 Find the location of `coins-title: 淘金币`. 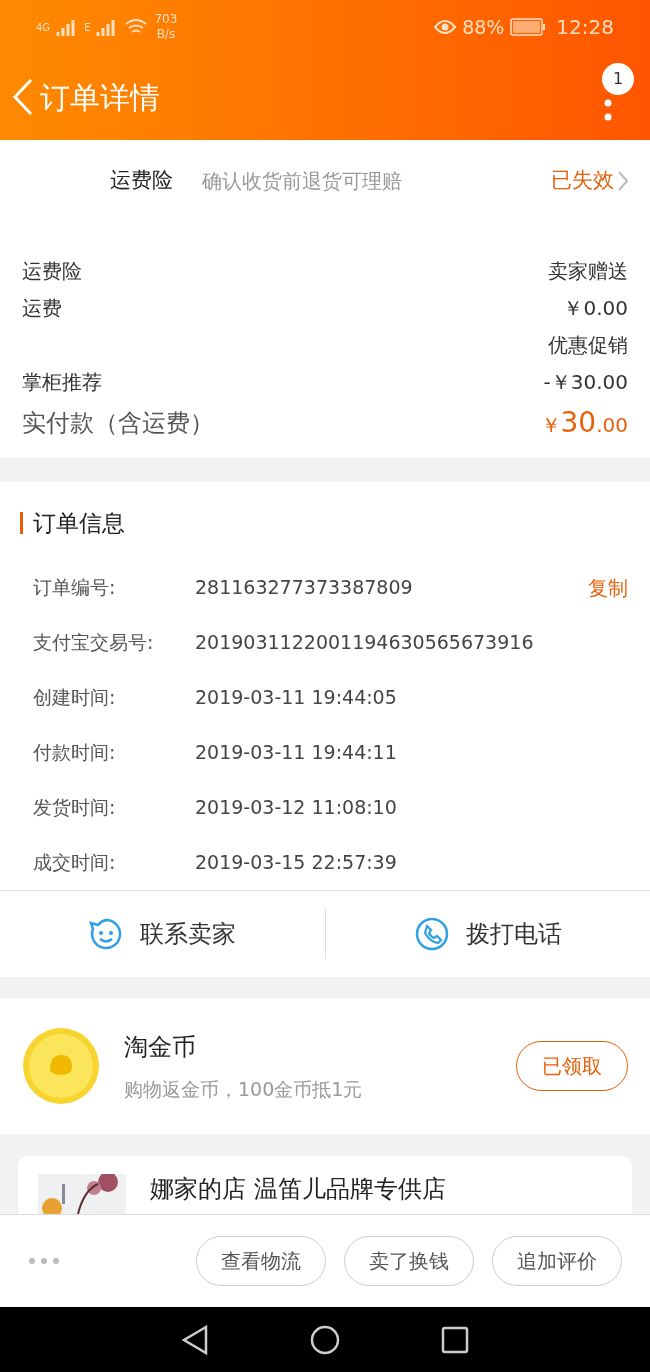

coins-title: 淘金币 is located at coordinates (160, 1047).